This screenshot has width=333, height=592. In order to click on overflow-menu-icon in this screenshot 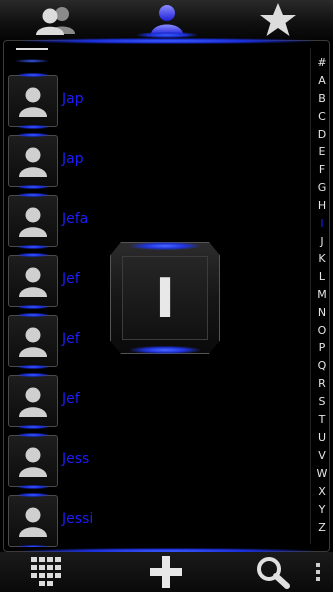, I will do `click(318, 572)`.